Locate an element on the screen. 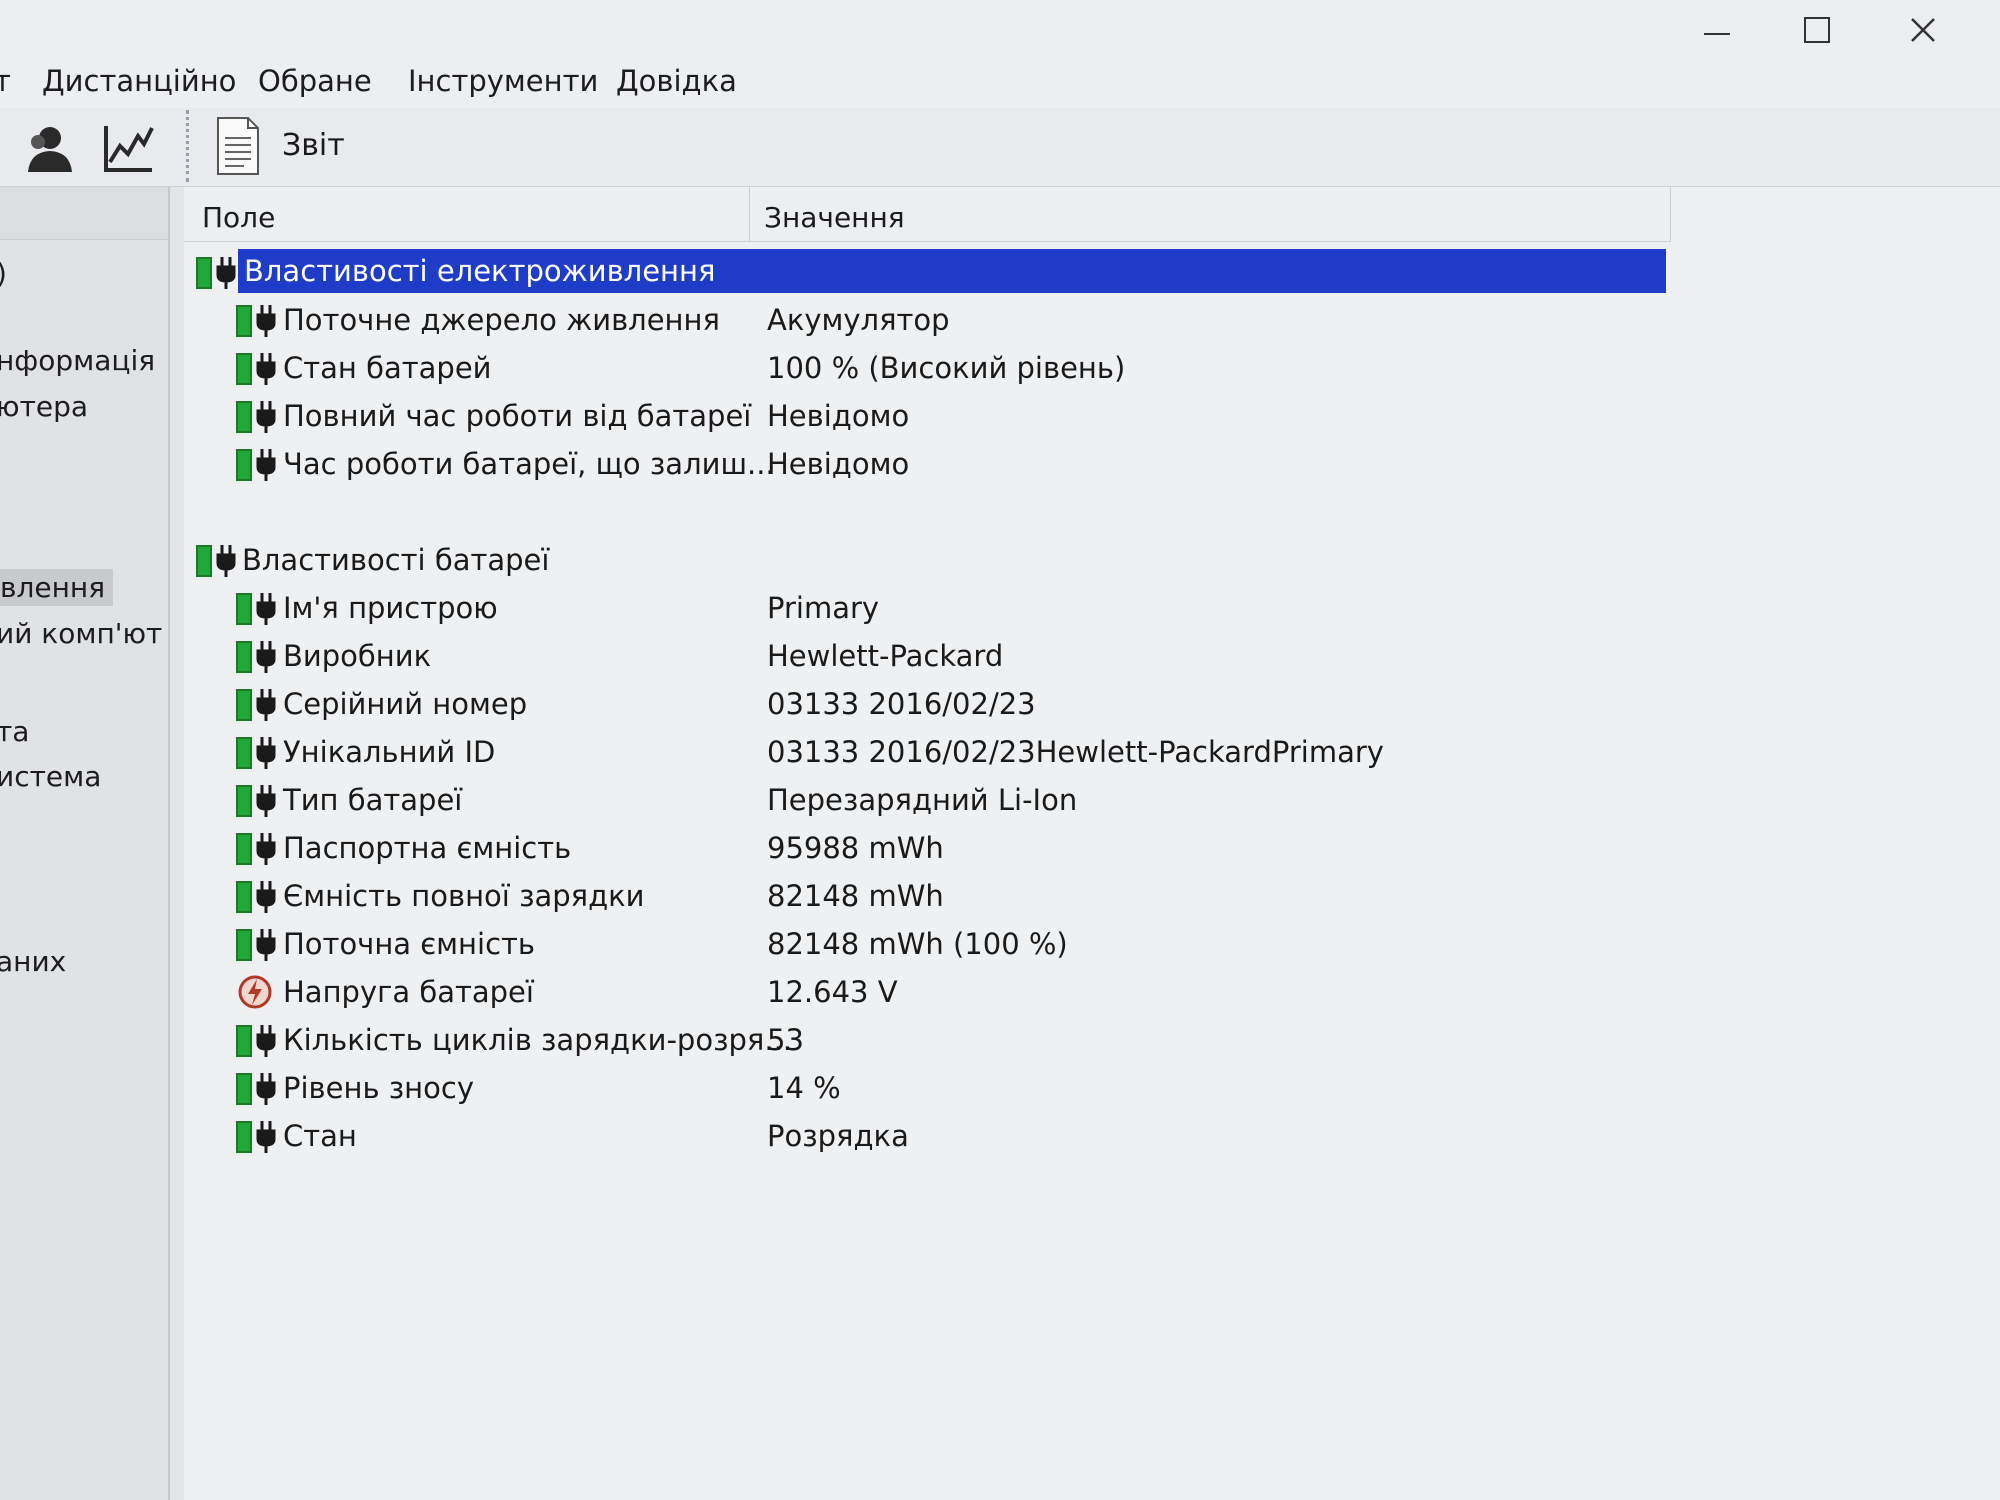 The width and height of the screenshot is (2000, 1500). table-row: Виробник Hewlett-Packard is located at coordinates (927, 655).